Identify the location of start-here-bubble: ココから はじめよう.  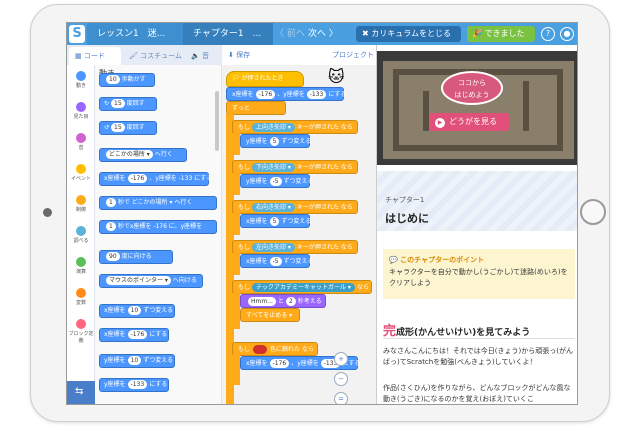
(472, 88).